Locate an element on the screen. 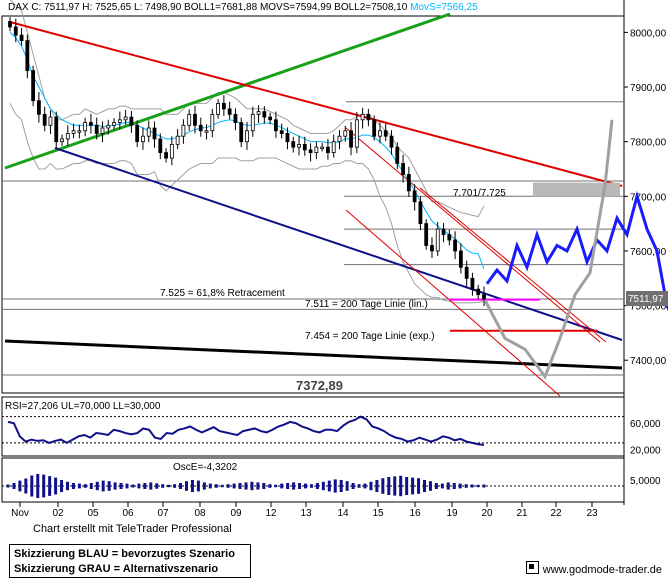 The width and height of the screenshot is (668, 580). x-tick-label: 13 is located at coordinates (306, 513).